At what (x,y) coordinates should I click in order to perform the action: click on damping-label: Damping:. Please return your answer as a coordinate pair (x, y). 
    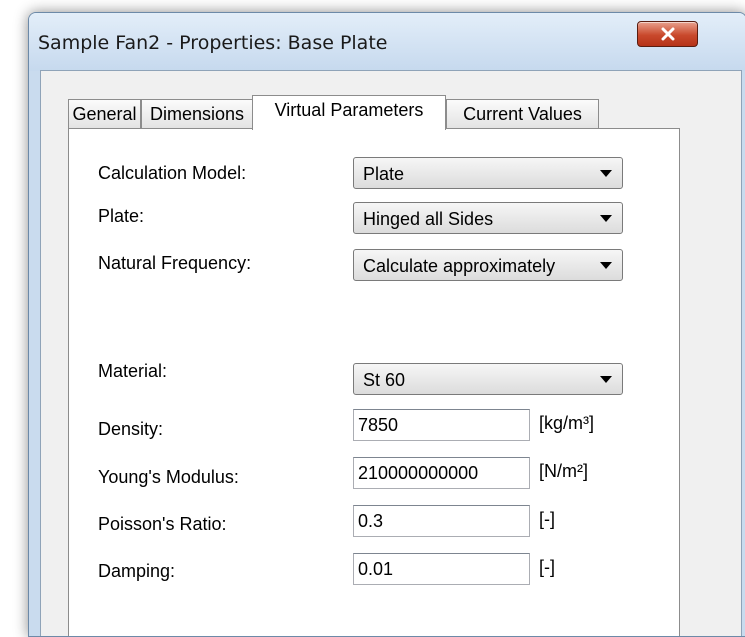
    Looking at the image, I should click on (137, 571).